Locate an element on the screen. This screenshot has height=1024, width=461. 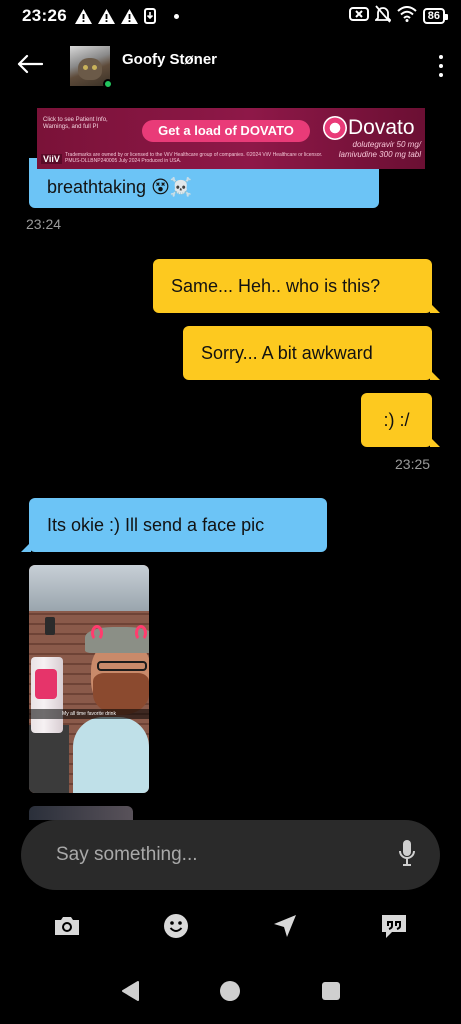
message-outgoing: :) :/ is located at coordinates (400, 420).